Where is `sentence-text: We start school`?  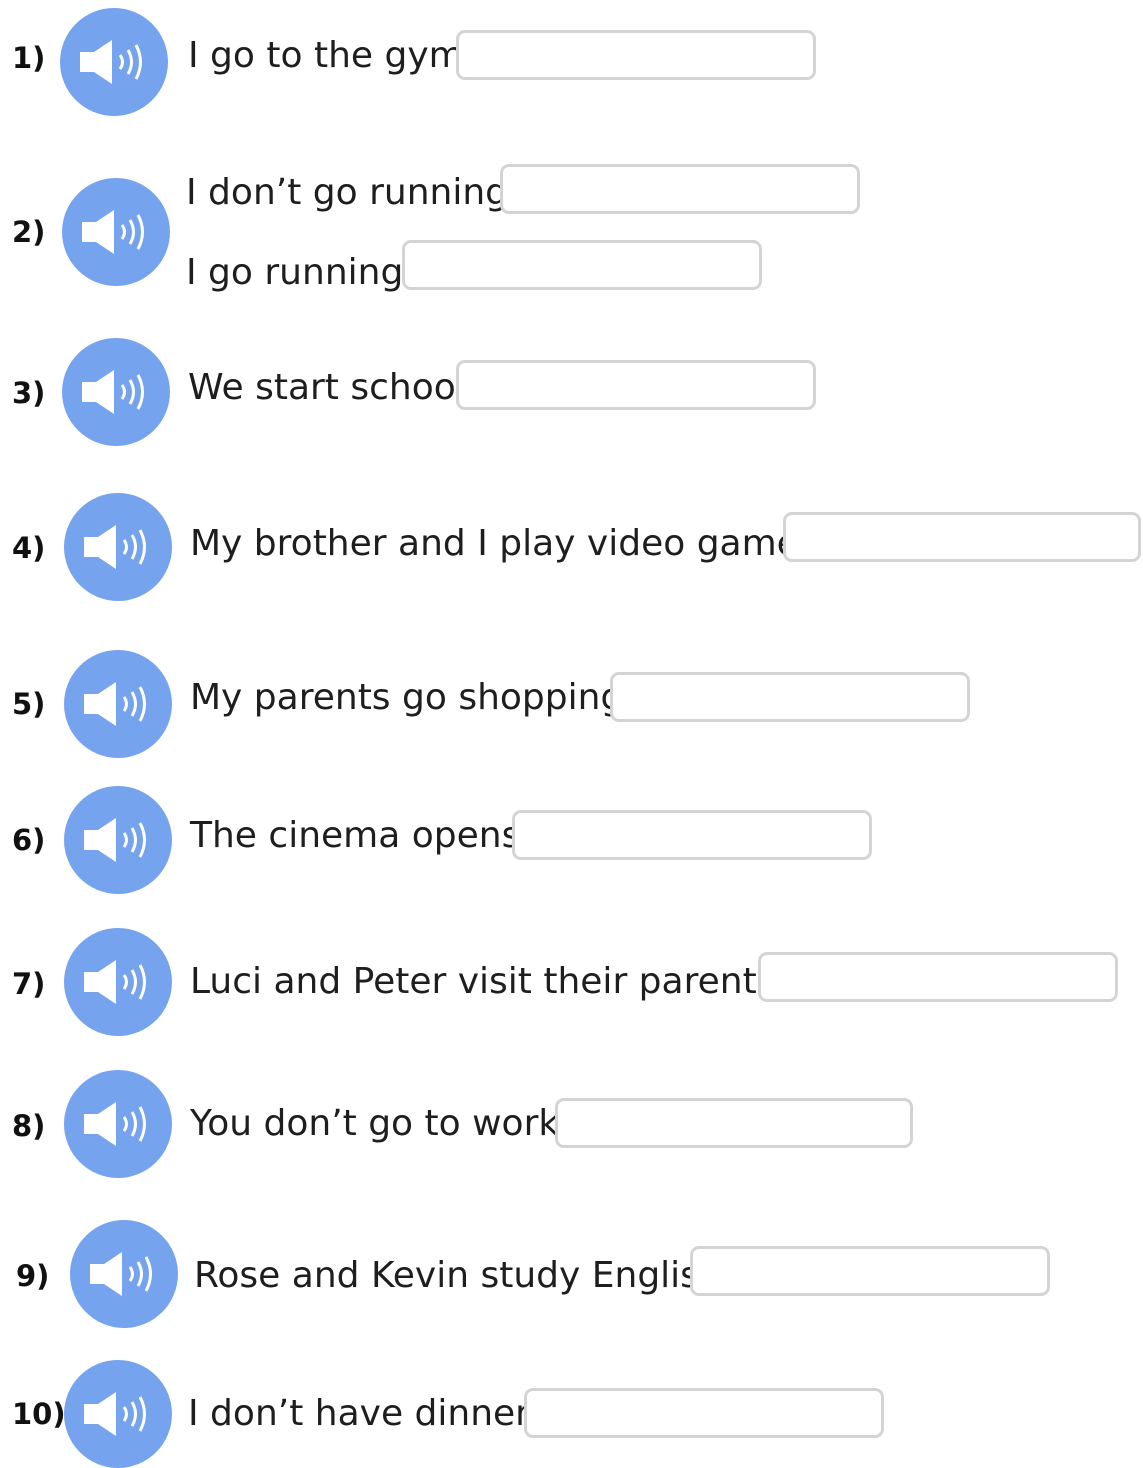
sentence-text: We start school is located at coordinates (327, 387).